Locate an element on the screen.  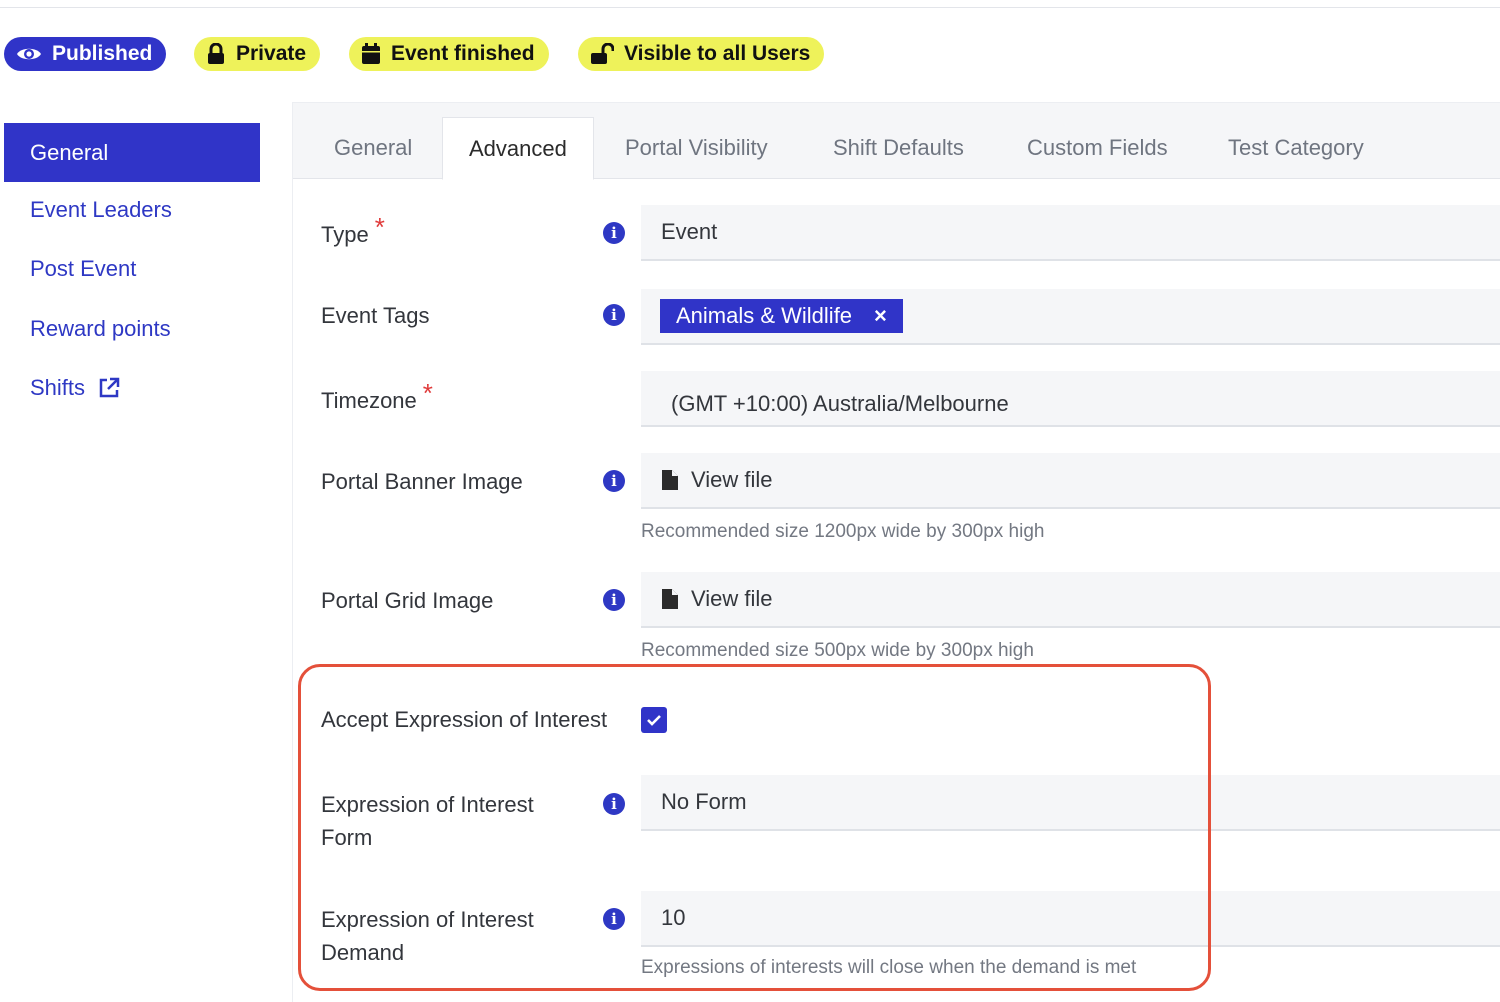
sidebar-item-label: Event Leaders is located at coordinates (101, 209).